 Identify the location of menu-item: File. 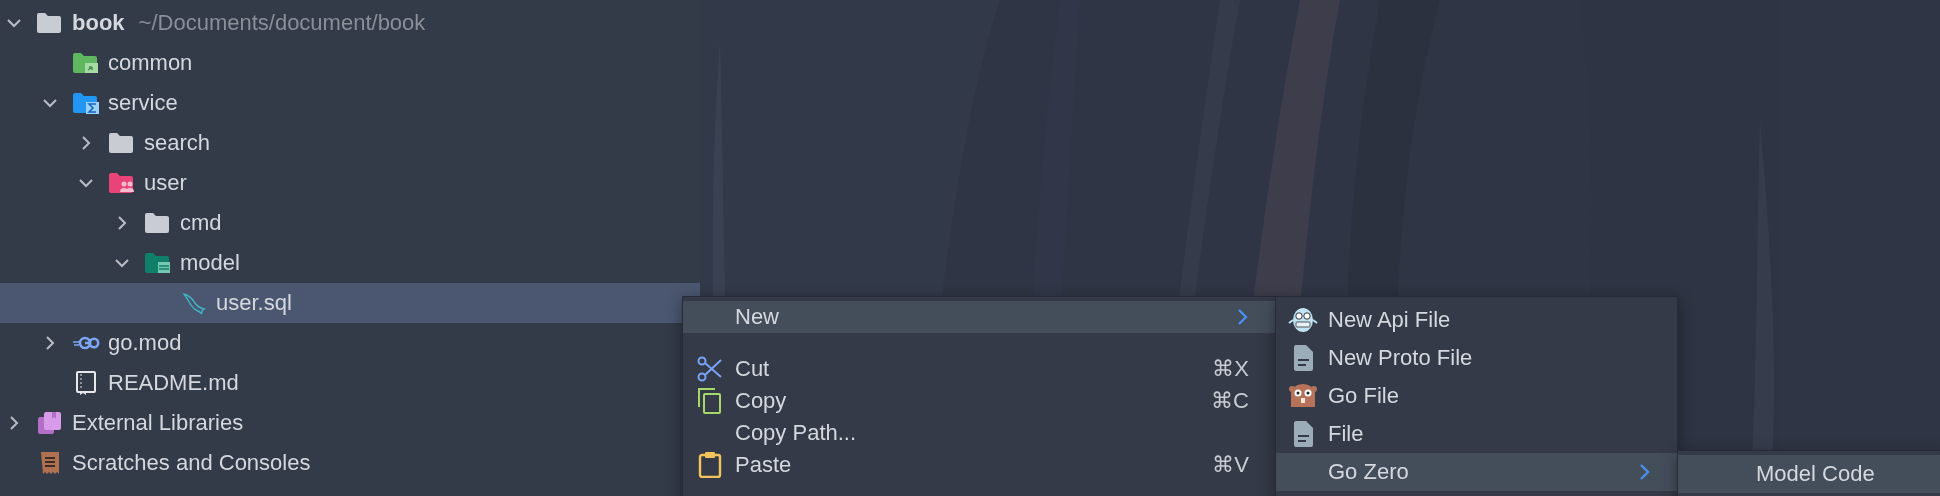
(1476, 434).